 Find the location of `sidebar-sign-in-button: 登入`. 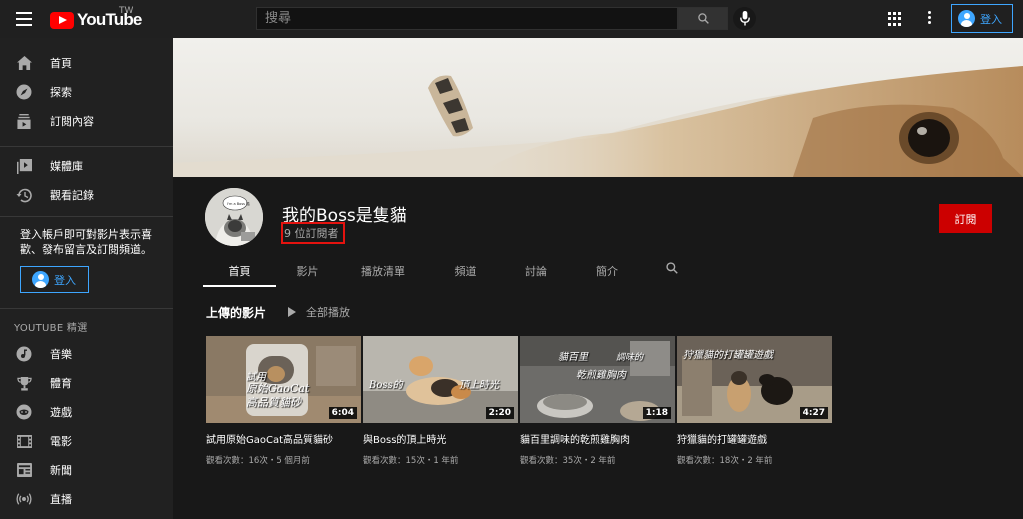

sidebar-sign-in-button: 登入 is located at coordinates (54, 279).